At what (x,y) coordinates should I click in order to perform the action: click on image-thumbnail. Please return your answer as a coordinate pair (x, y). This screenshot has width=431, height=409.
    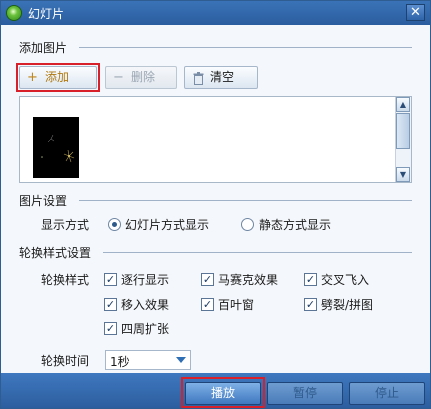
    Looking at the image, I should click on (56, 147).